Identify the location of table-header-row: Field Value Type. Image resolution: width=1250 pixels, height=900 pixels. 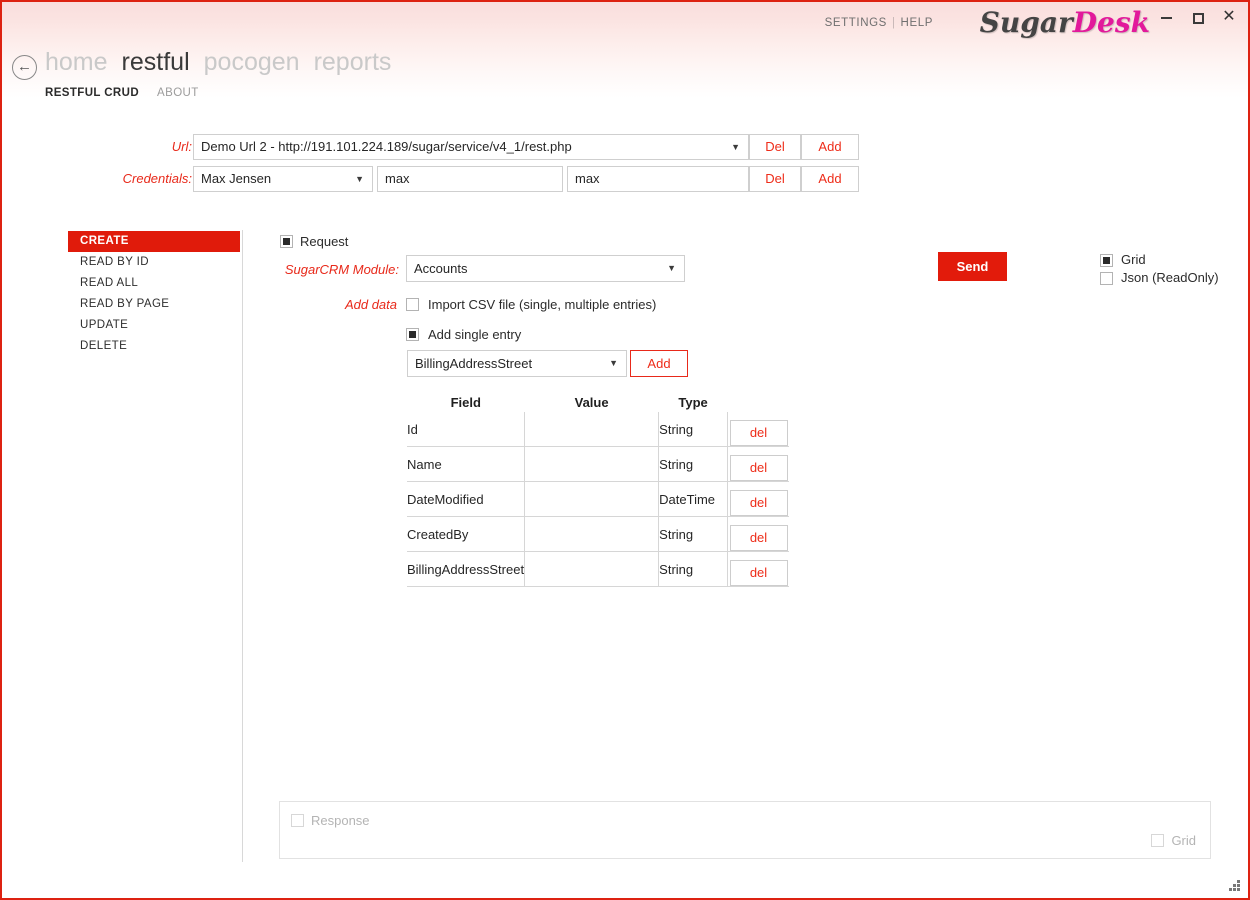
(598, 402).